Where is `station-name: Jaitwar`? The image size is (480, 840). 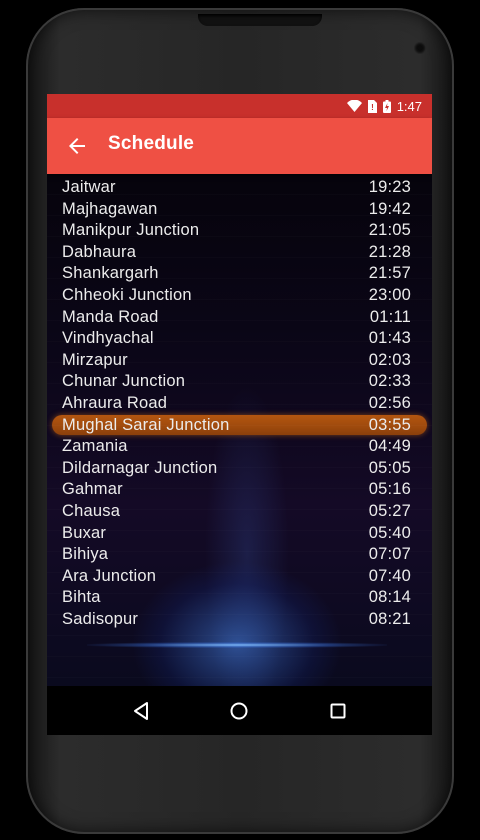
station-name: Jaitwar is located at coordinates (89, 187).